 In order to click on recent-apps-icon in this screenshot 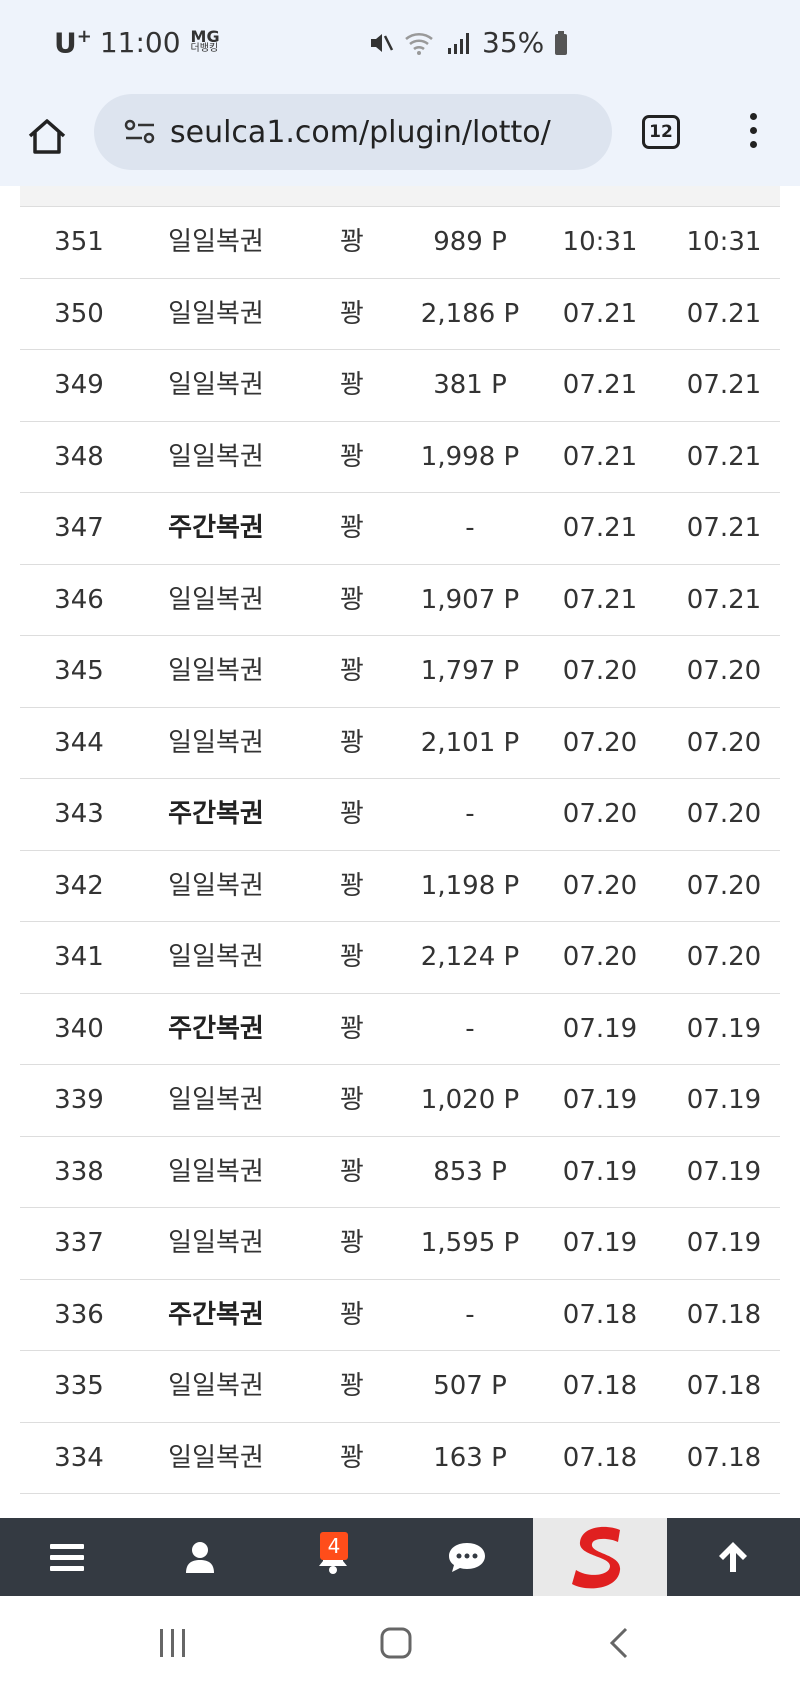, I will do `click(173, 1643)`.